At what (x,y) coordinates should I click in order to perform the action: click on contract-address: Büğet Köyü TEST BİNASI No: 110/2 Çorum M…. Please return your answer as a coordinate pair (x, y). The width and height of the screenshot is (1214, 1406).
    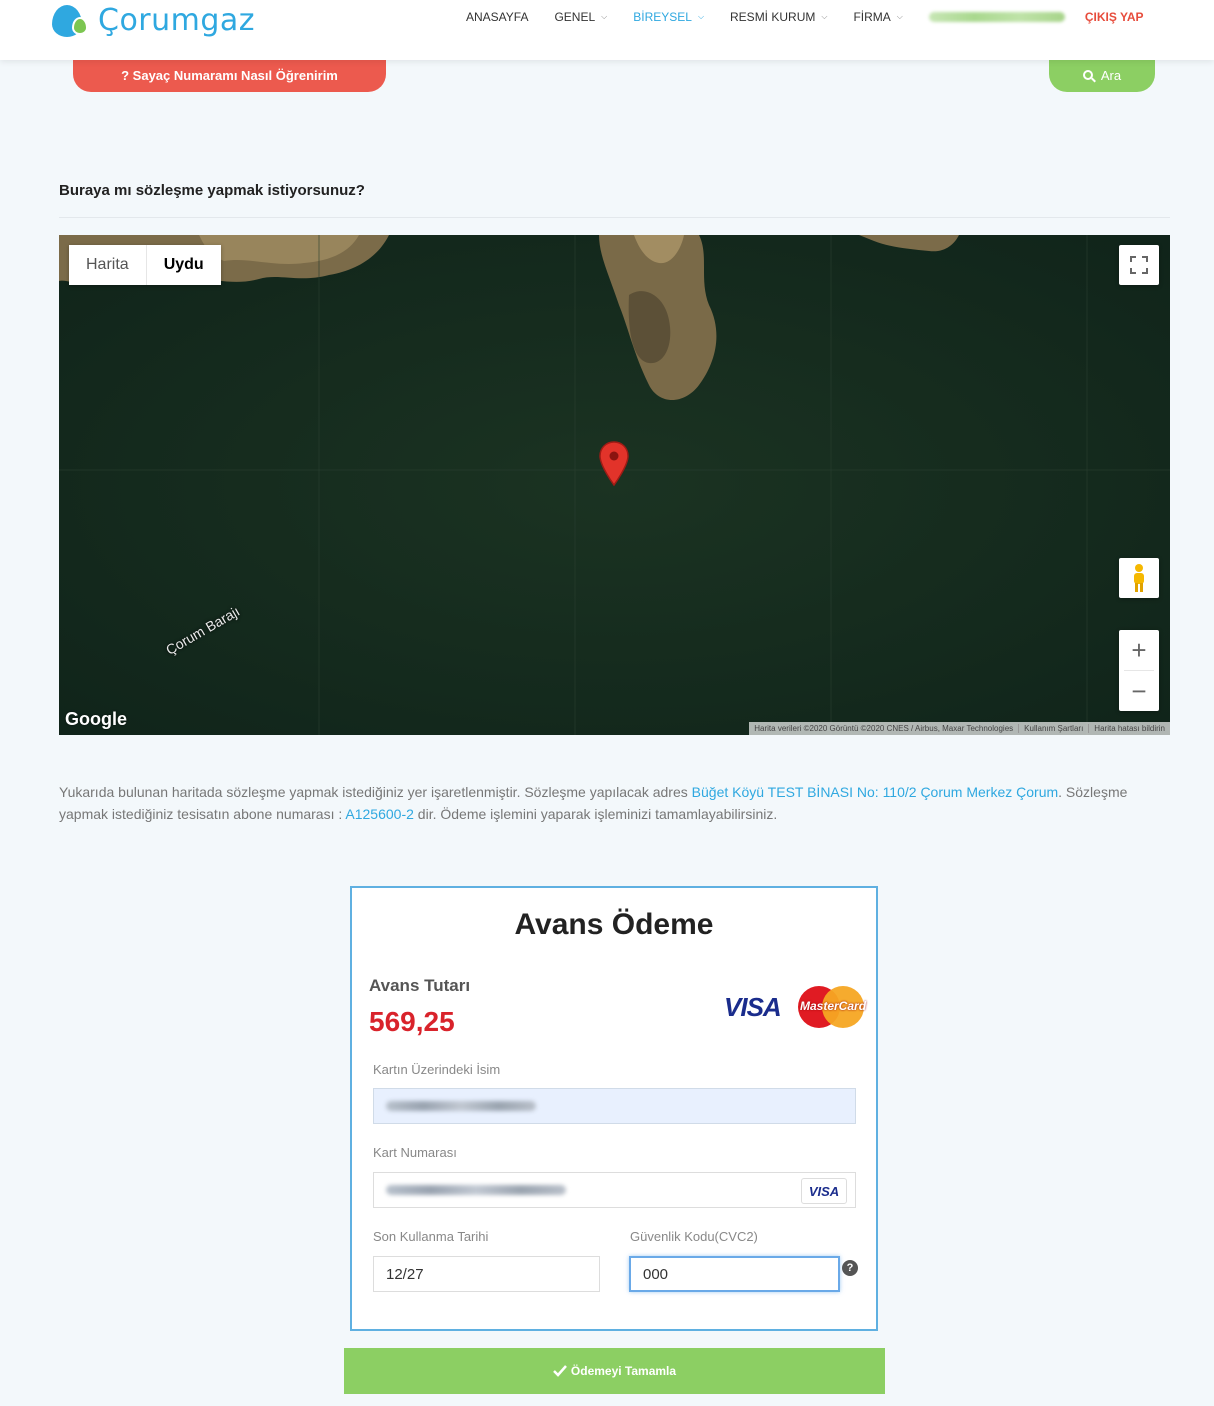
    Looking at the image, I should click on (875, 792).